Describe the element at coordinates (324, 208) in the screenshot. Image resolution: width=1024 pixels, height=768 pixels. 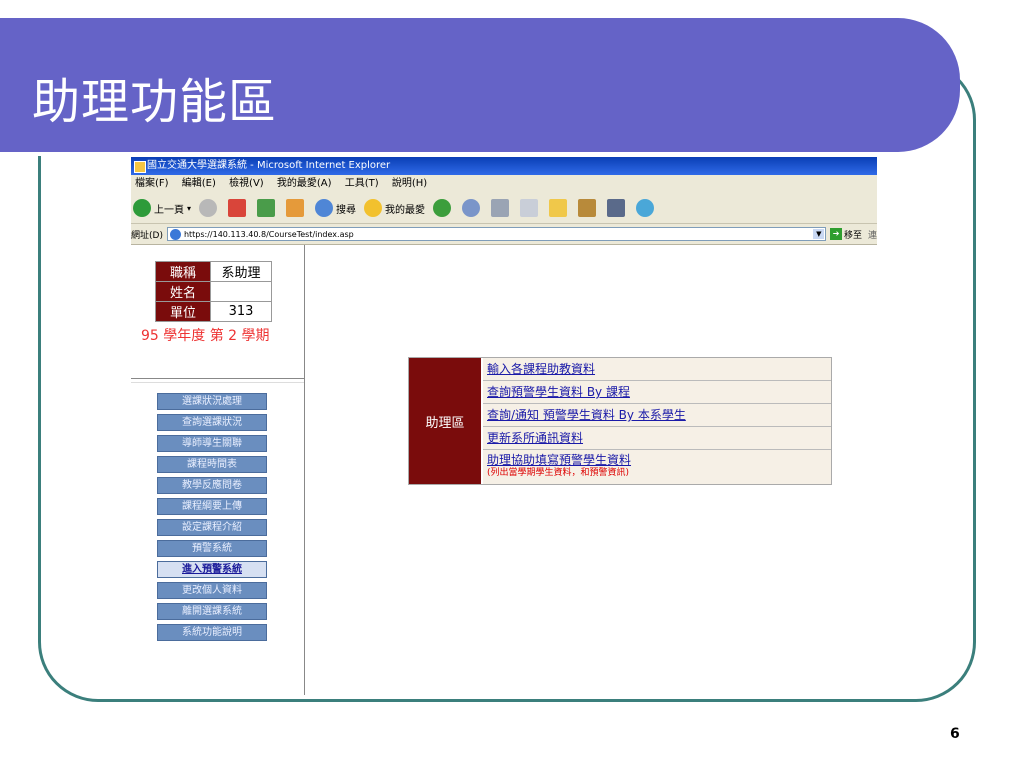
I see `search-icon` at that location.